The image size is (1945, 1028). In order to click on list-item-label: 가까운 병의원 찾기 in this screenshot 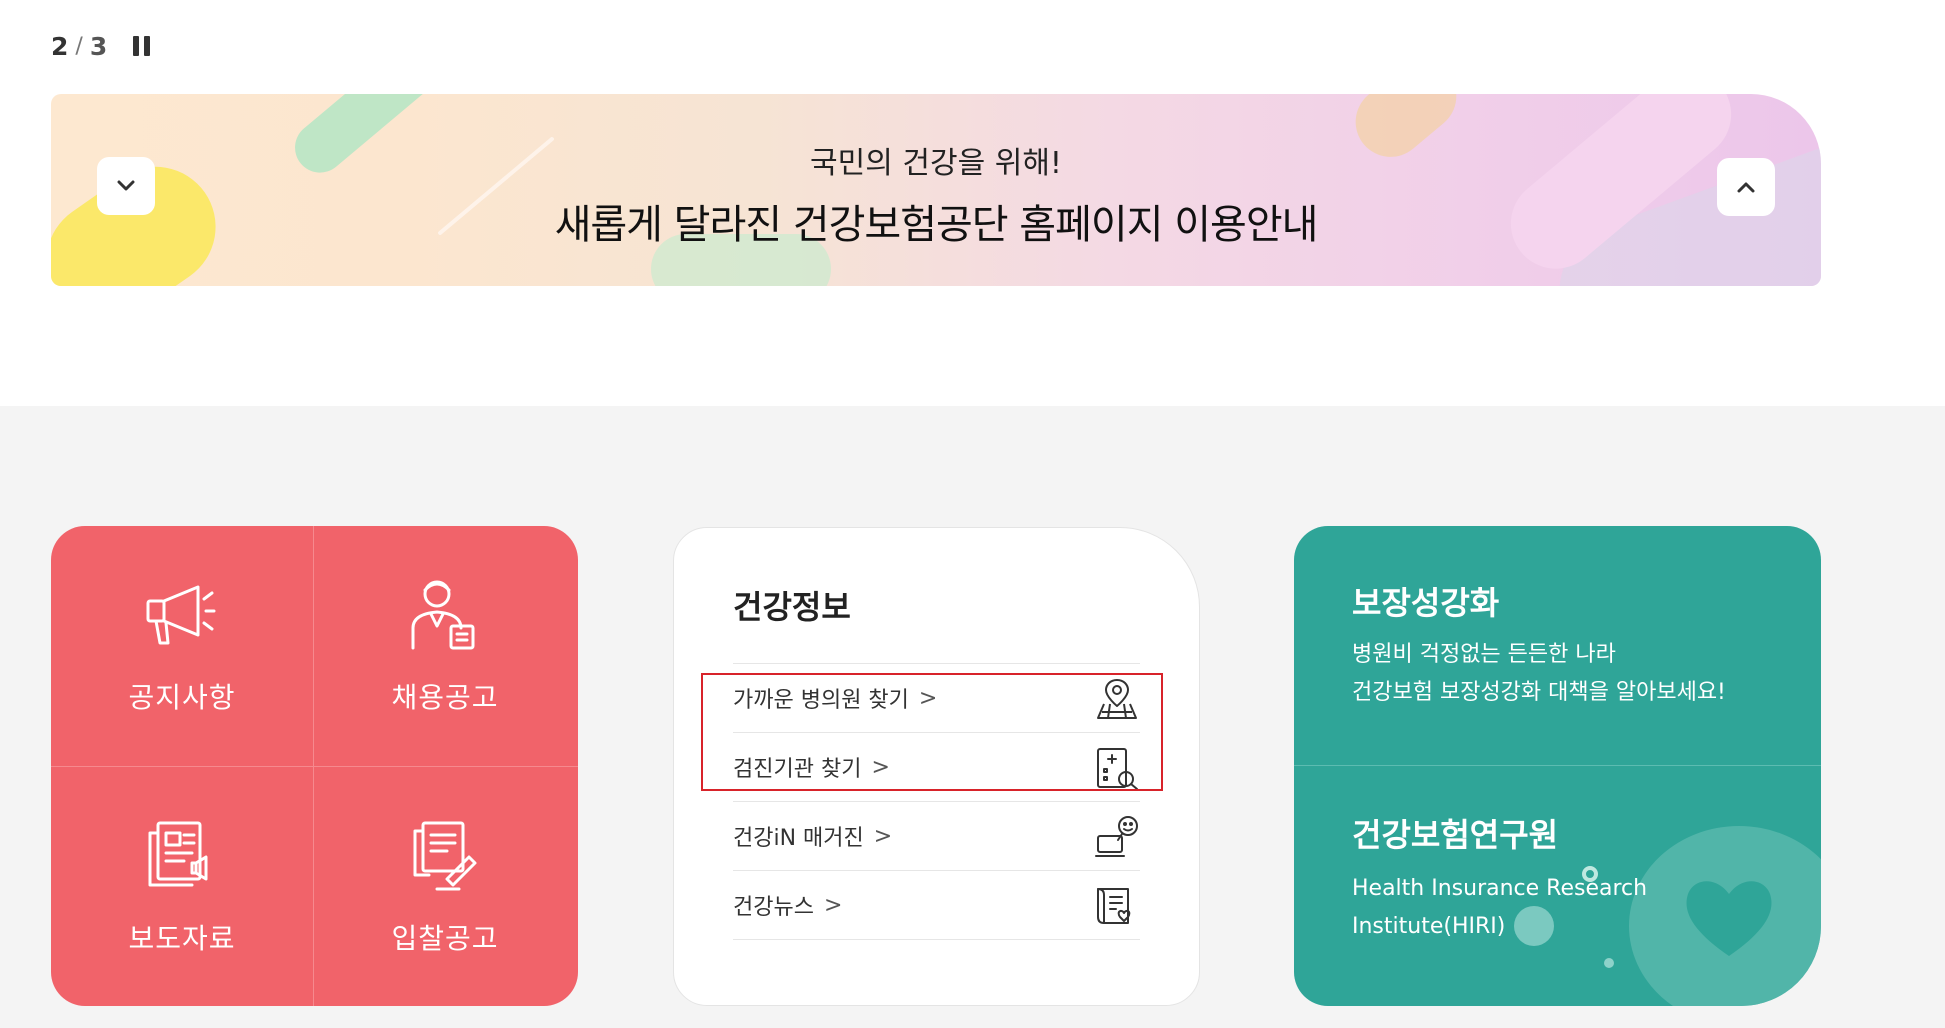, I will do `click(821, 700)`.